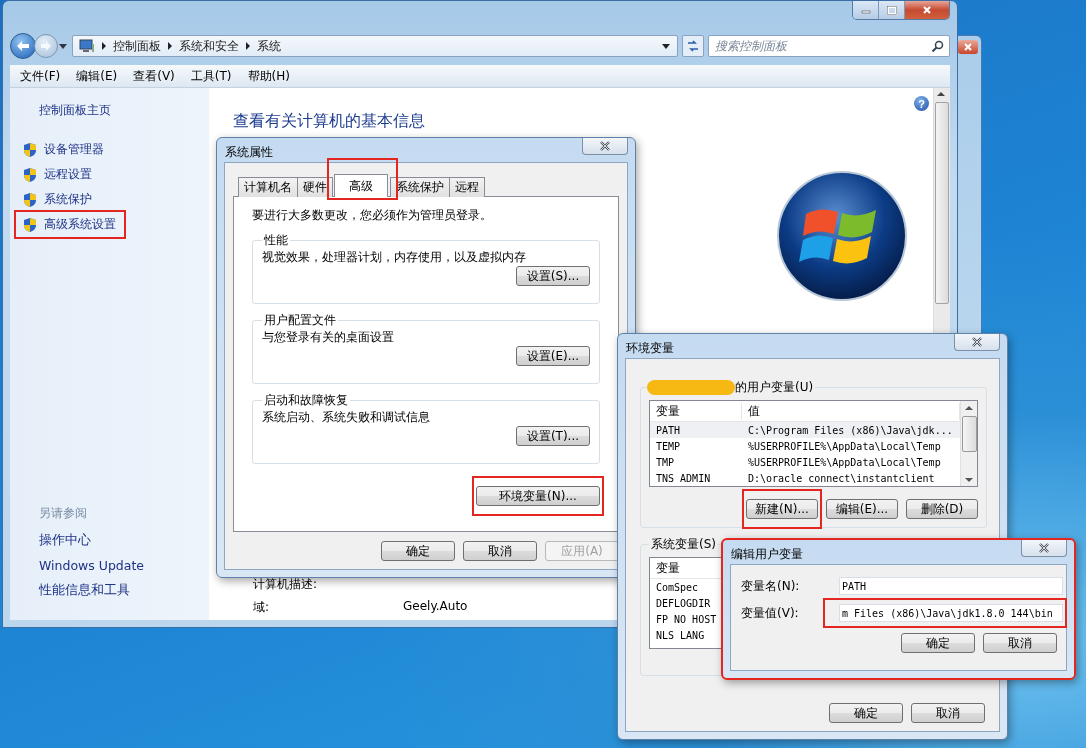 The width and height of the screenshot is (1086, 748). I want to click on refresh-button, so click(693, 46).